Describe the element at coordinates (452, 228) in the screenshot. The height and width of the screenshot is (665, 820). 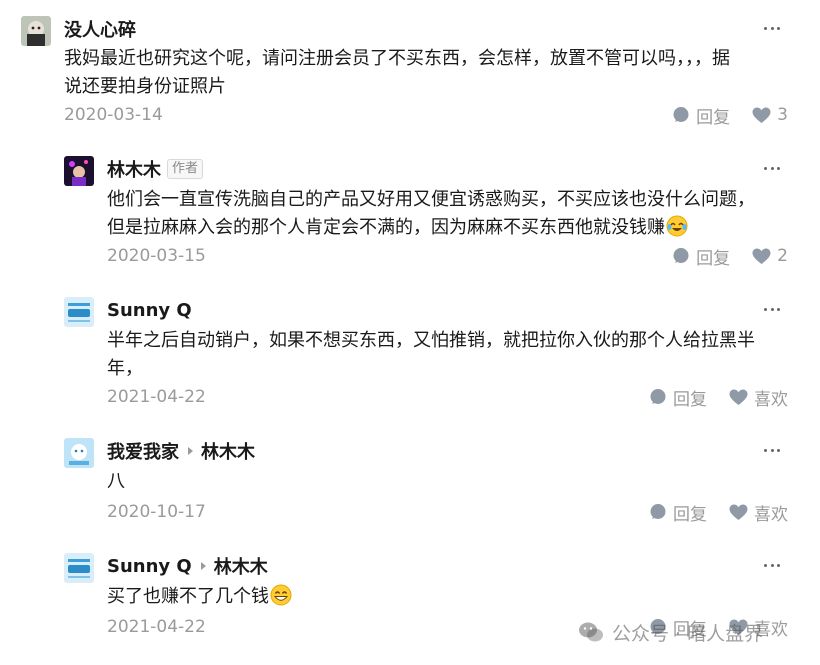
I see `comment-text-line: 但是拉麻麻入会的那个人肯定会不满的，因为麻麻不买东西他就没钱赚` at that location.